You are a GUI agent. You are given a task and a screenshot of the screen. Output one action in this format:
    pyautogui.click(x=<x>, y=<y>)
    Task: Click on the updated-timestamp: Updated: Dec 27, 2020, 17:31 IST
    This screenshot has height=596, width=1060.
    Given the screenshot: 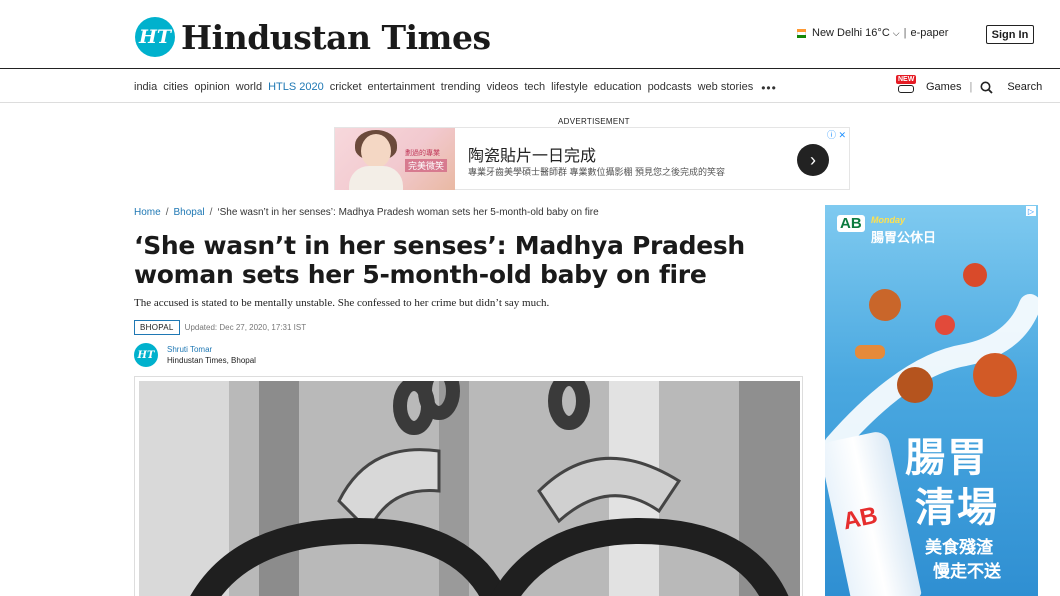 What is the action you would take?
    pyautogui.click(x=245, y=327)
    